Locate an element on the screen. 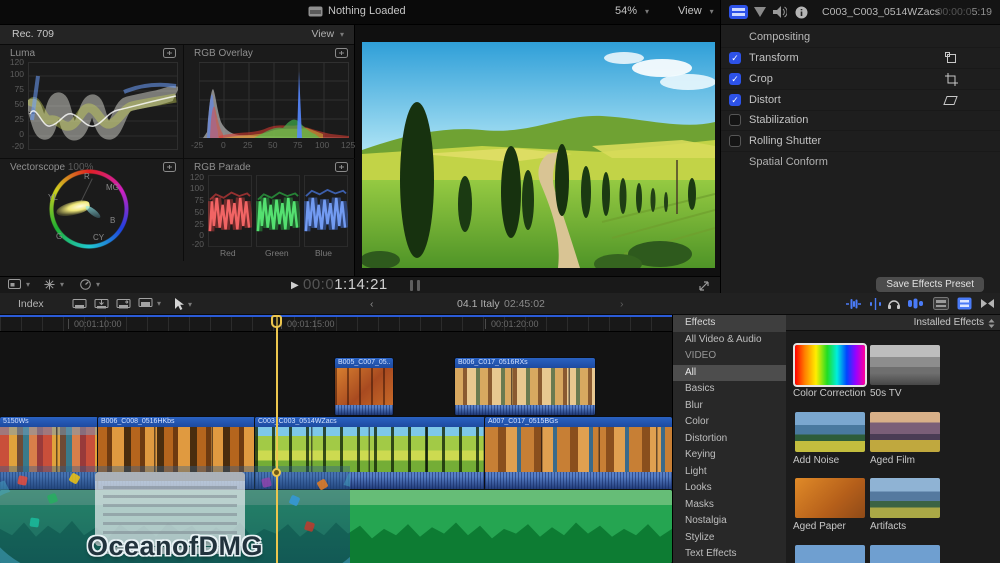 The height and width of the screenshot is (563, 1000). luma-tick: -20 is located at coordinates (17, 146).